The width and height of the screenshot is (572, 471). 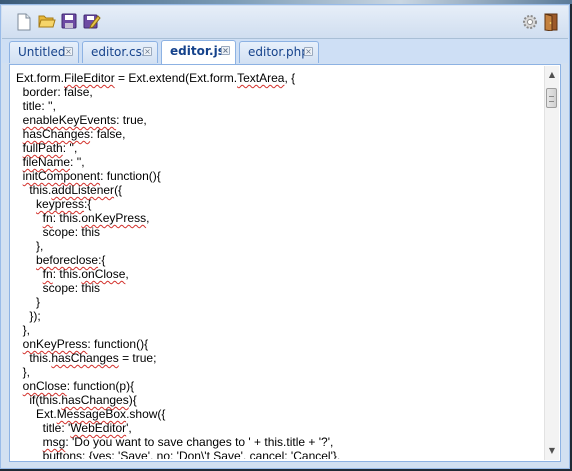 I want to click on code-line: beforeclose:{, so click(x=71, y=260).